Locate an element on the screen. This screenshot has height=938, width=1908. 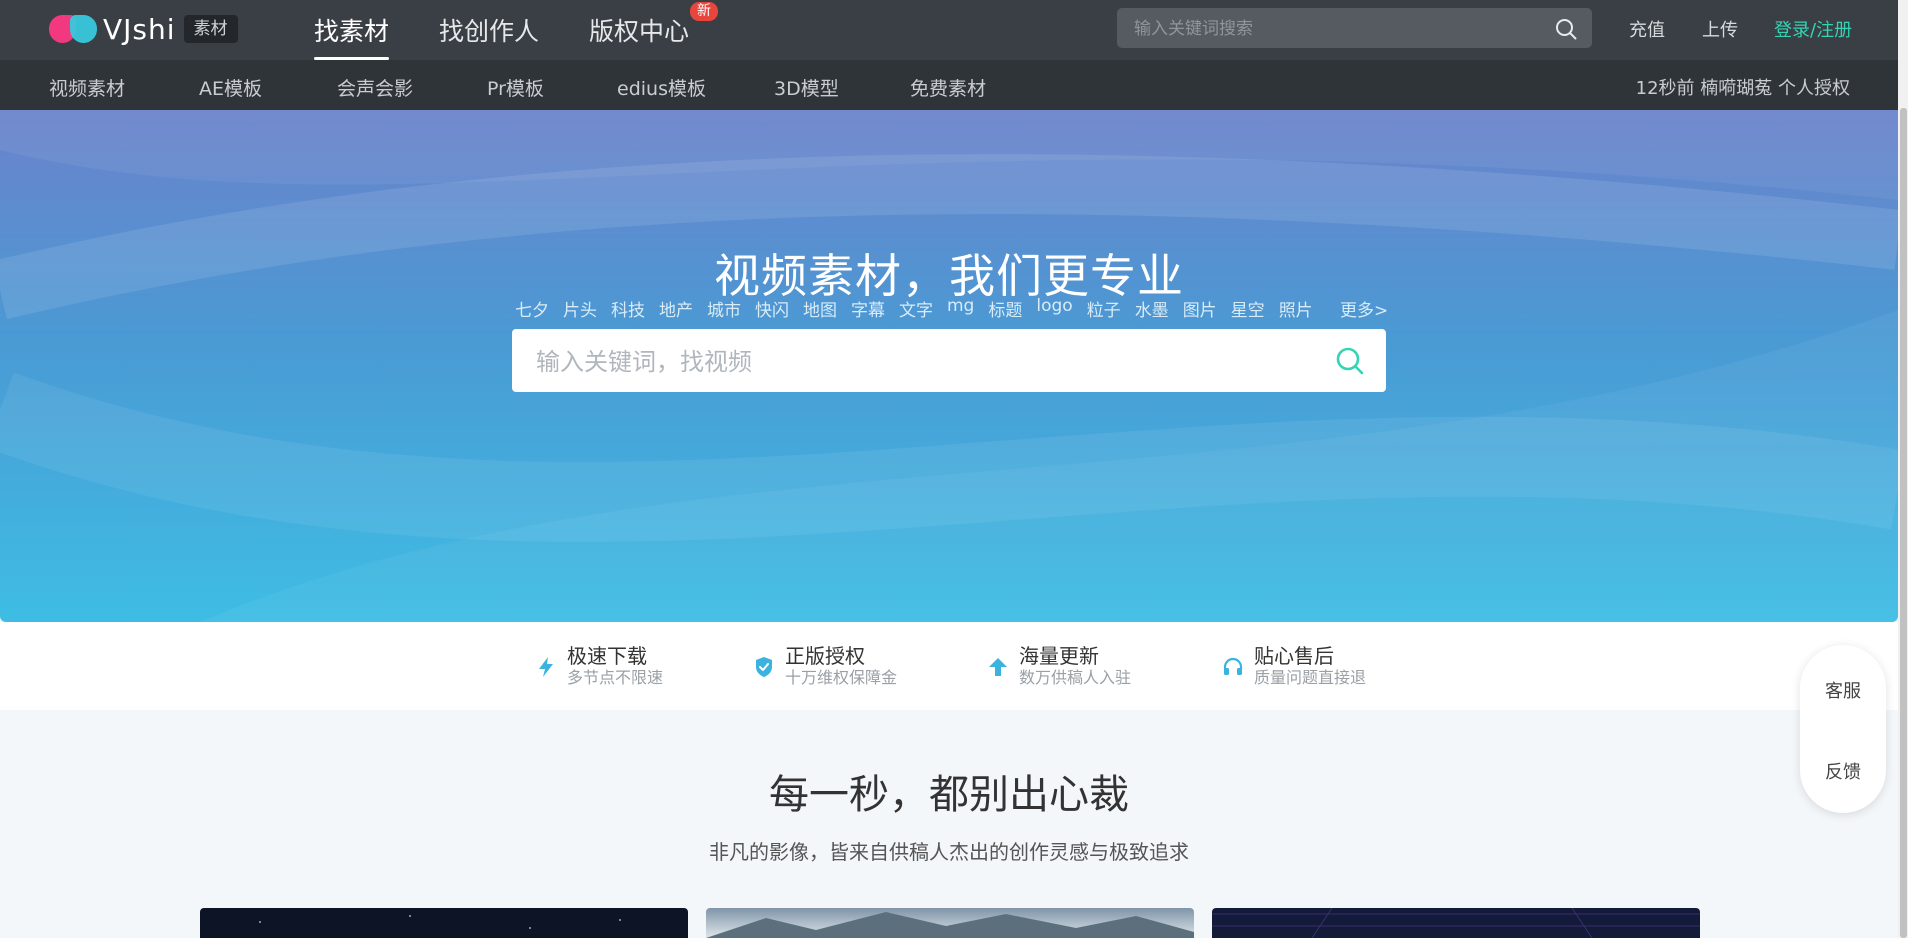
feature-after-sales: 贴心售后 质量问题直接退 is located at coordinates (1294, 666).